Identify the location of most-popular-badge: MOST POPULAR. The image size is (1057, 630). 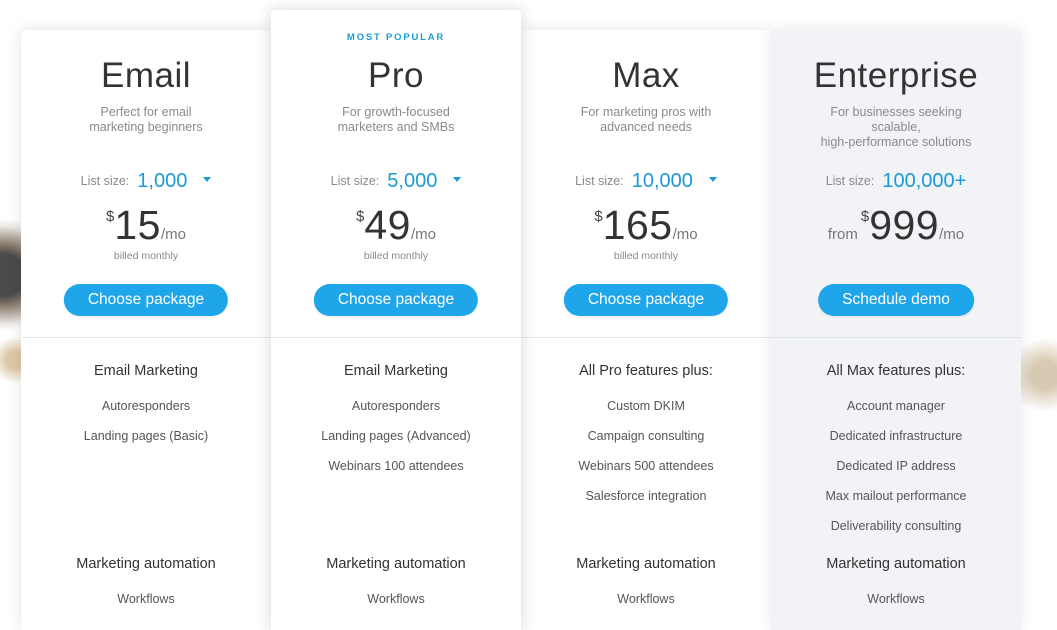
(396, 37).